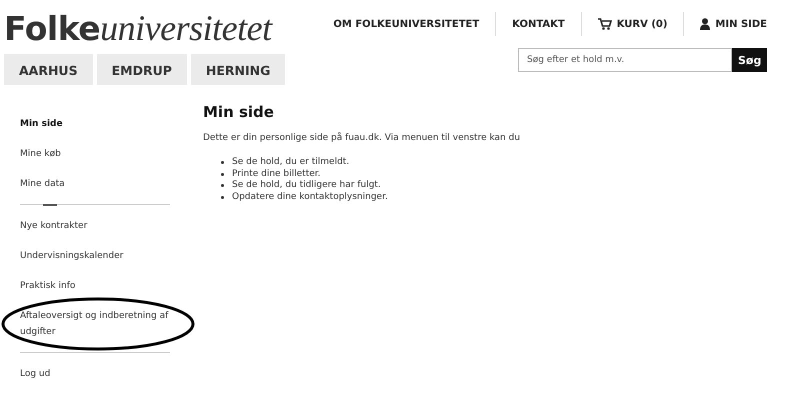 This screenshot has width=793, height=403. I want to click on sidebar-link: Nye kontrakter, so click(95, 226).